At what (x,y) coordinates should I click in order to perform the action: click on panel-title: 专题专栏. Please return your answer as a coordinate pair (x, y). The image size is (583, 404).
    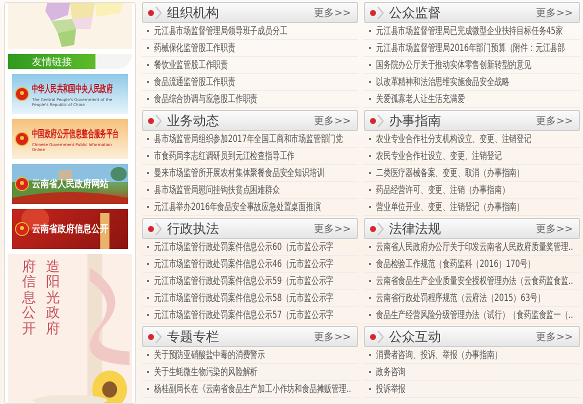
    Looking at the image, I should click on (193, 337).